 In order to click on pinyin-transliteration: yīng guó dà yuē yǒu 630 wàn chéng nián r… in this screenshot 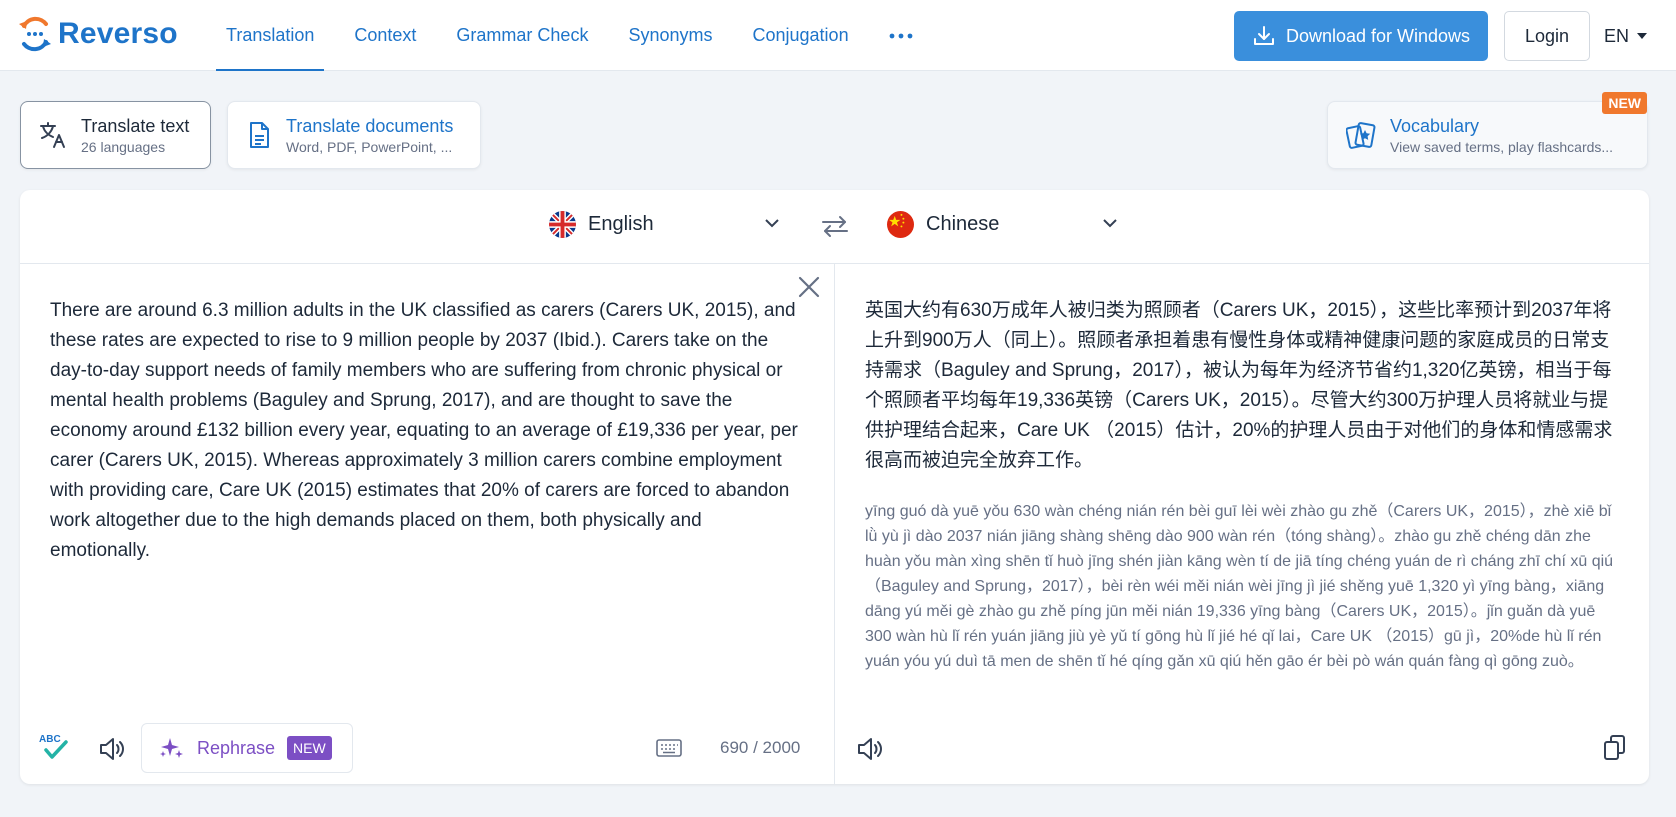, I will do `click(1239, 586)`.